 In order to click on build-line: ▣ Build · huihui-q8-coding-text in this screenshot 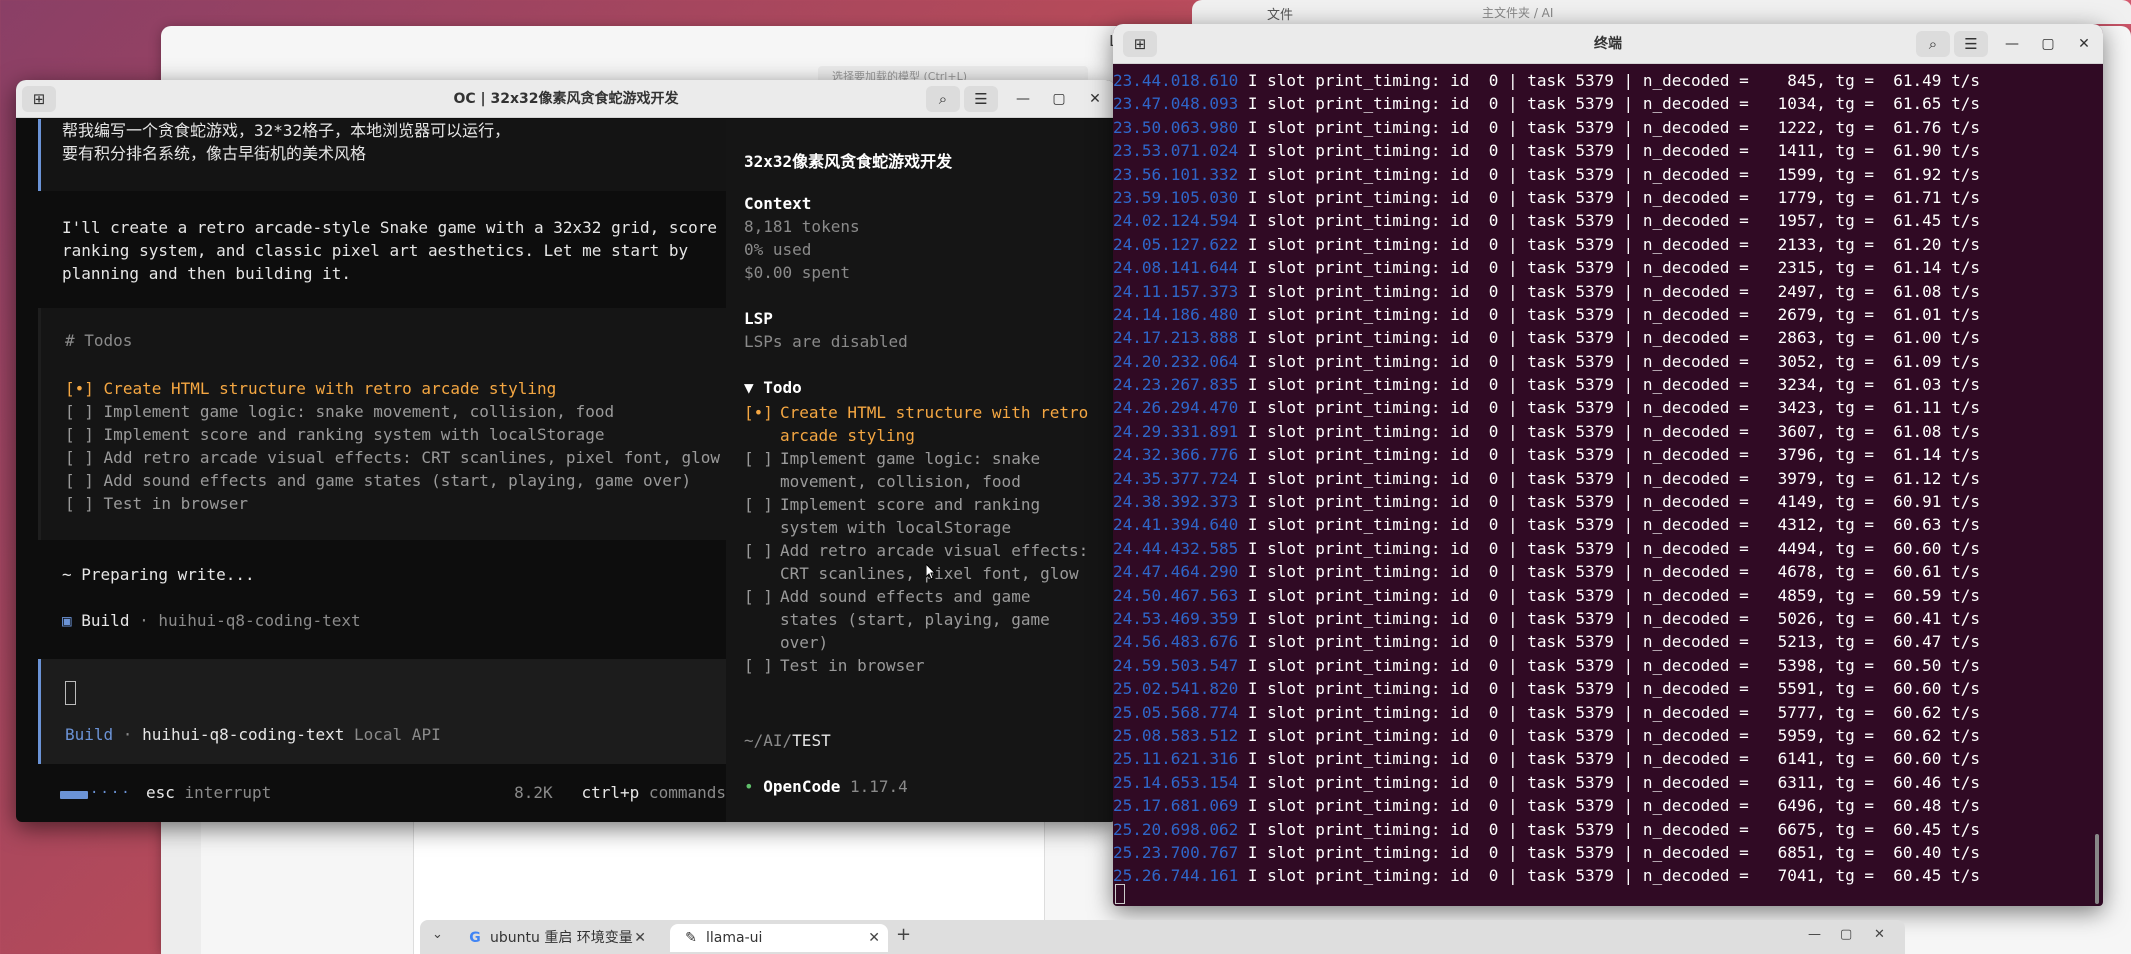, I will do `click(211, 620)`.